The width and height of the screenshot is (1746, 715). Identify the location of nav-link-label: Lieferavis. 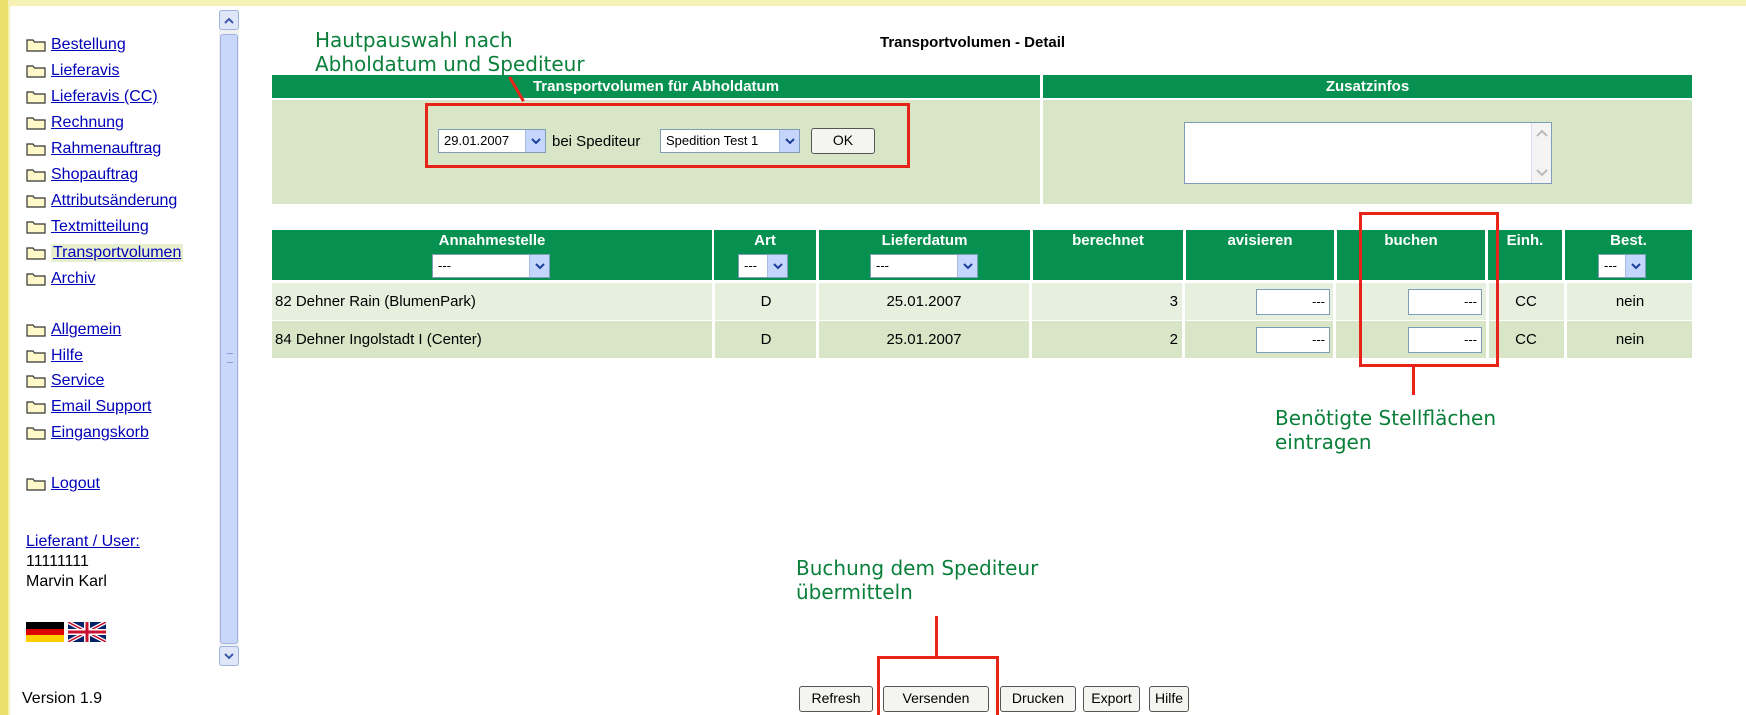
(85, 71).